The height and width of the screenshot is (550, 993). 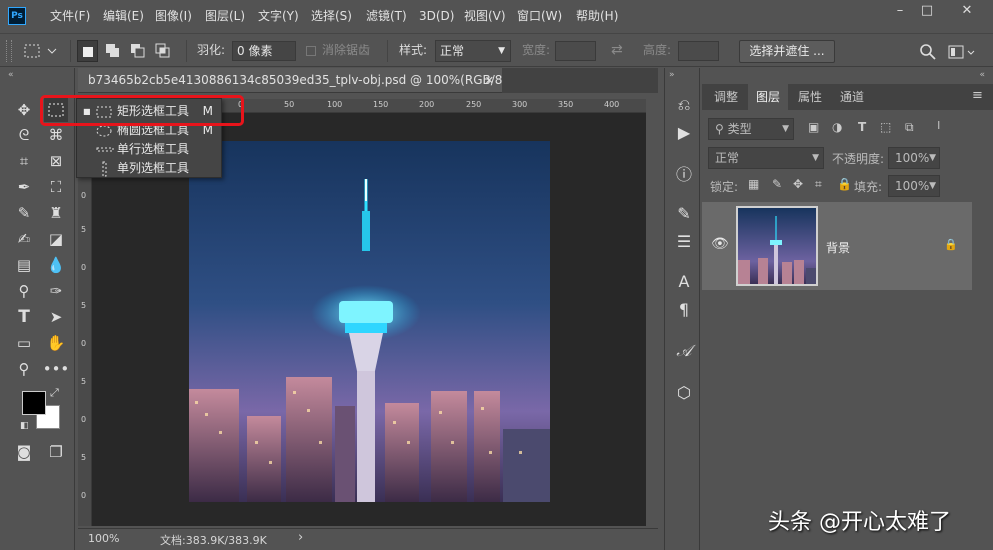 I want to click on menu-filter: 滤镜(T), so click(x=386, y=16).